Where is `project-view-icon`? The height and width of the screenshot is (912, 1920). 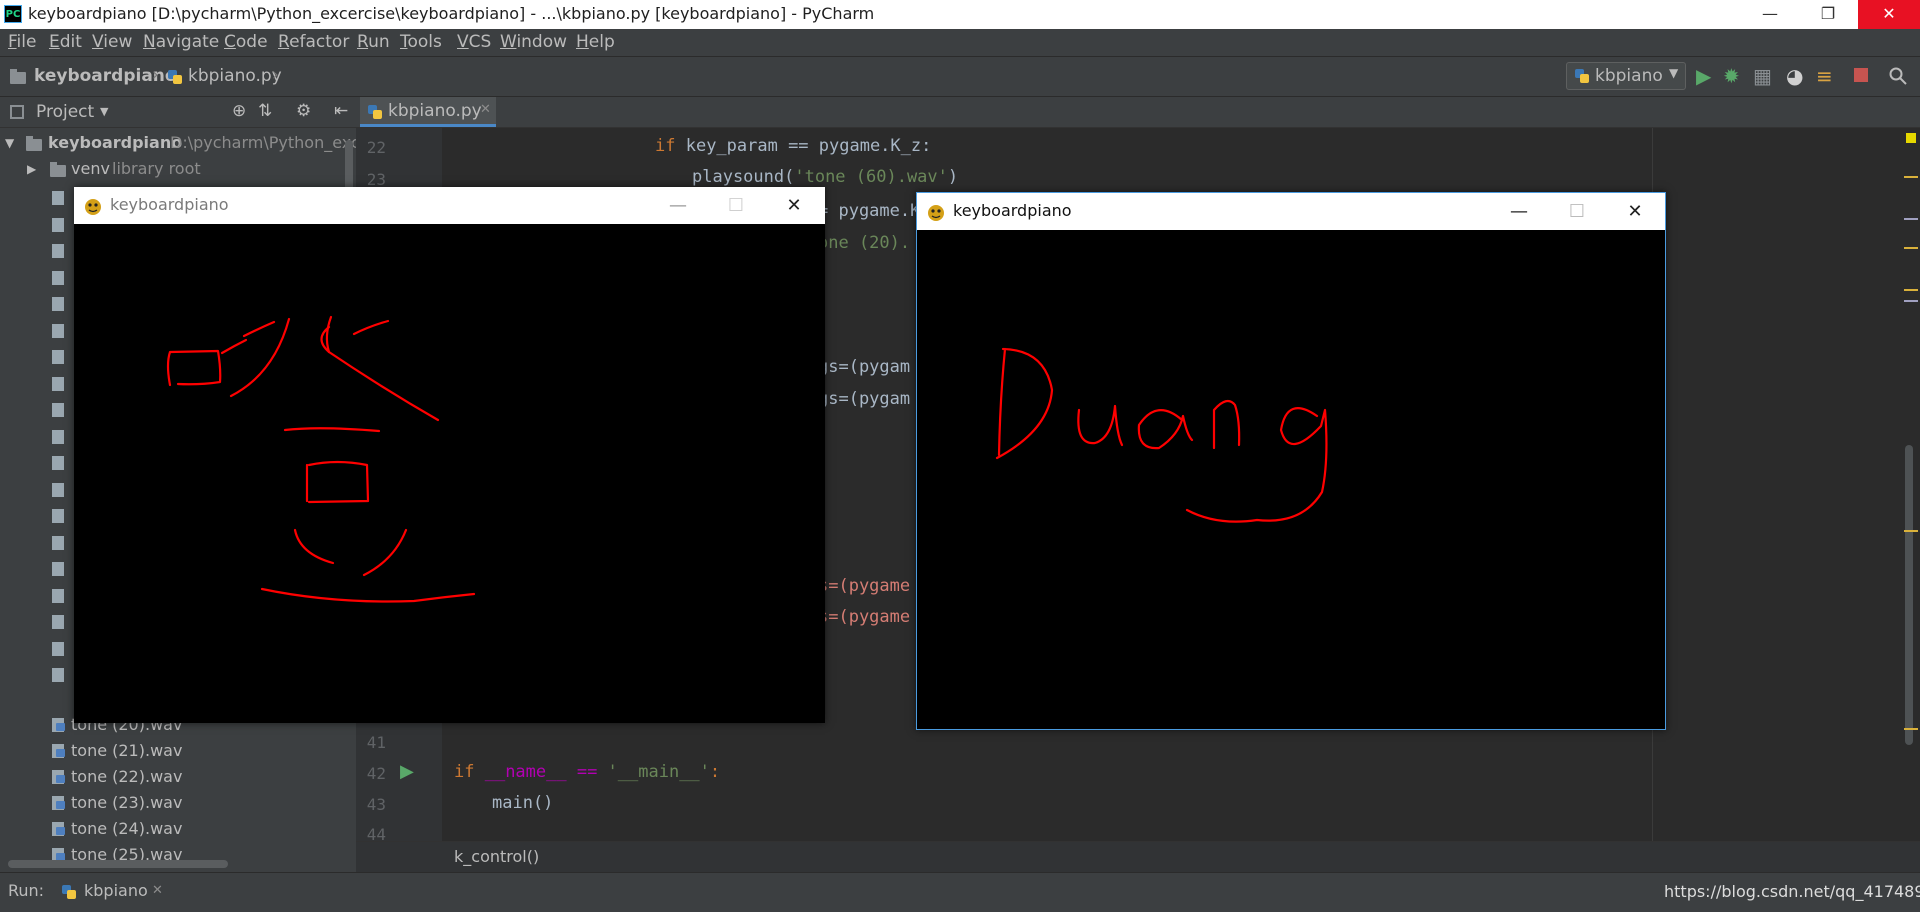
project-view-icon is located at coordinates (17, 112).